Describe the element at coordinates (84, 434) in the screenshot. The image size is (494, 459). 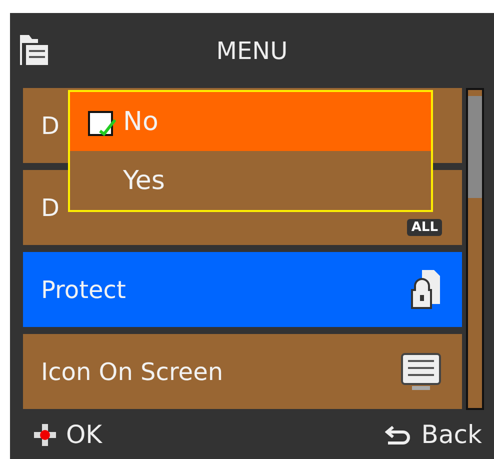
I see `ok-label: OK` at that location.